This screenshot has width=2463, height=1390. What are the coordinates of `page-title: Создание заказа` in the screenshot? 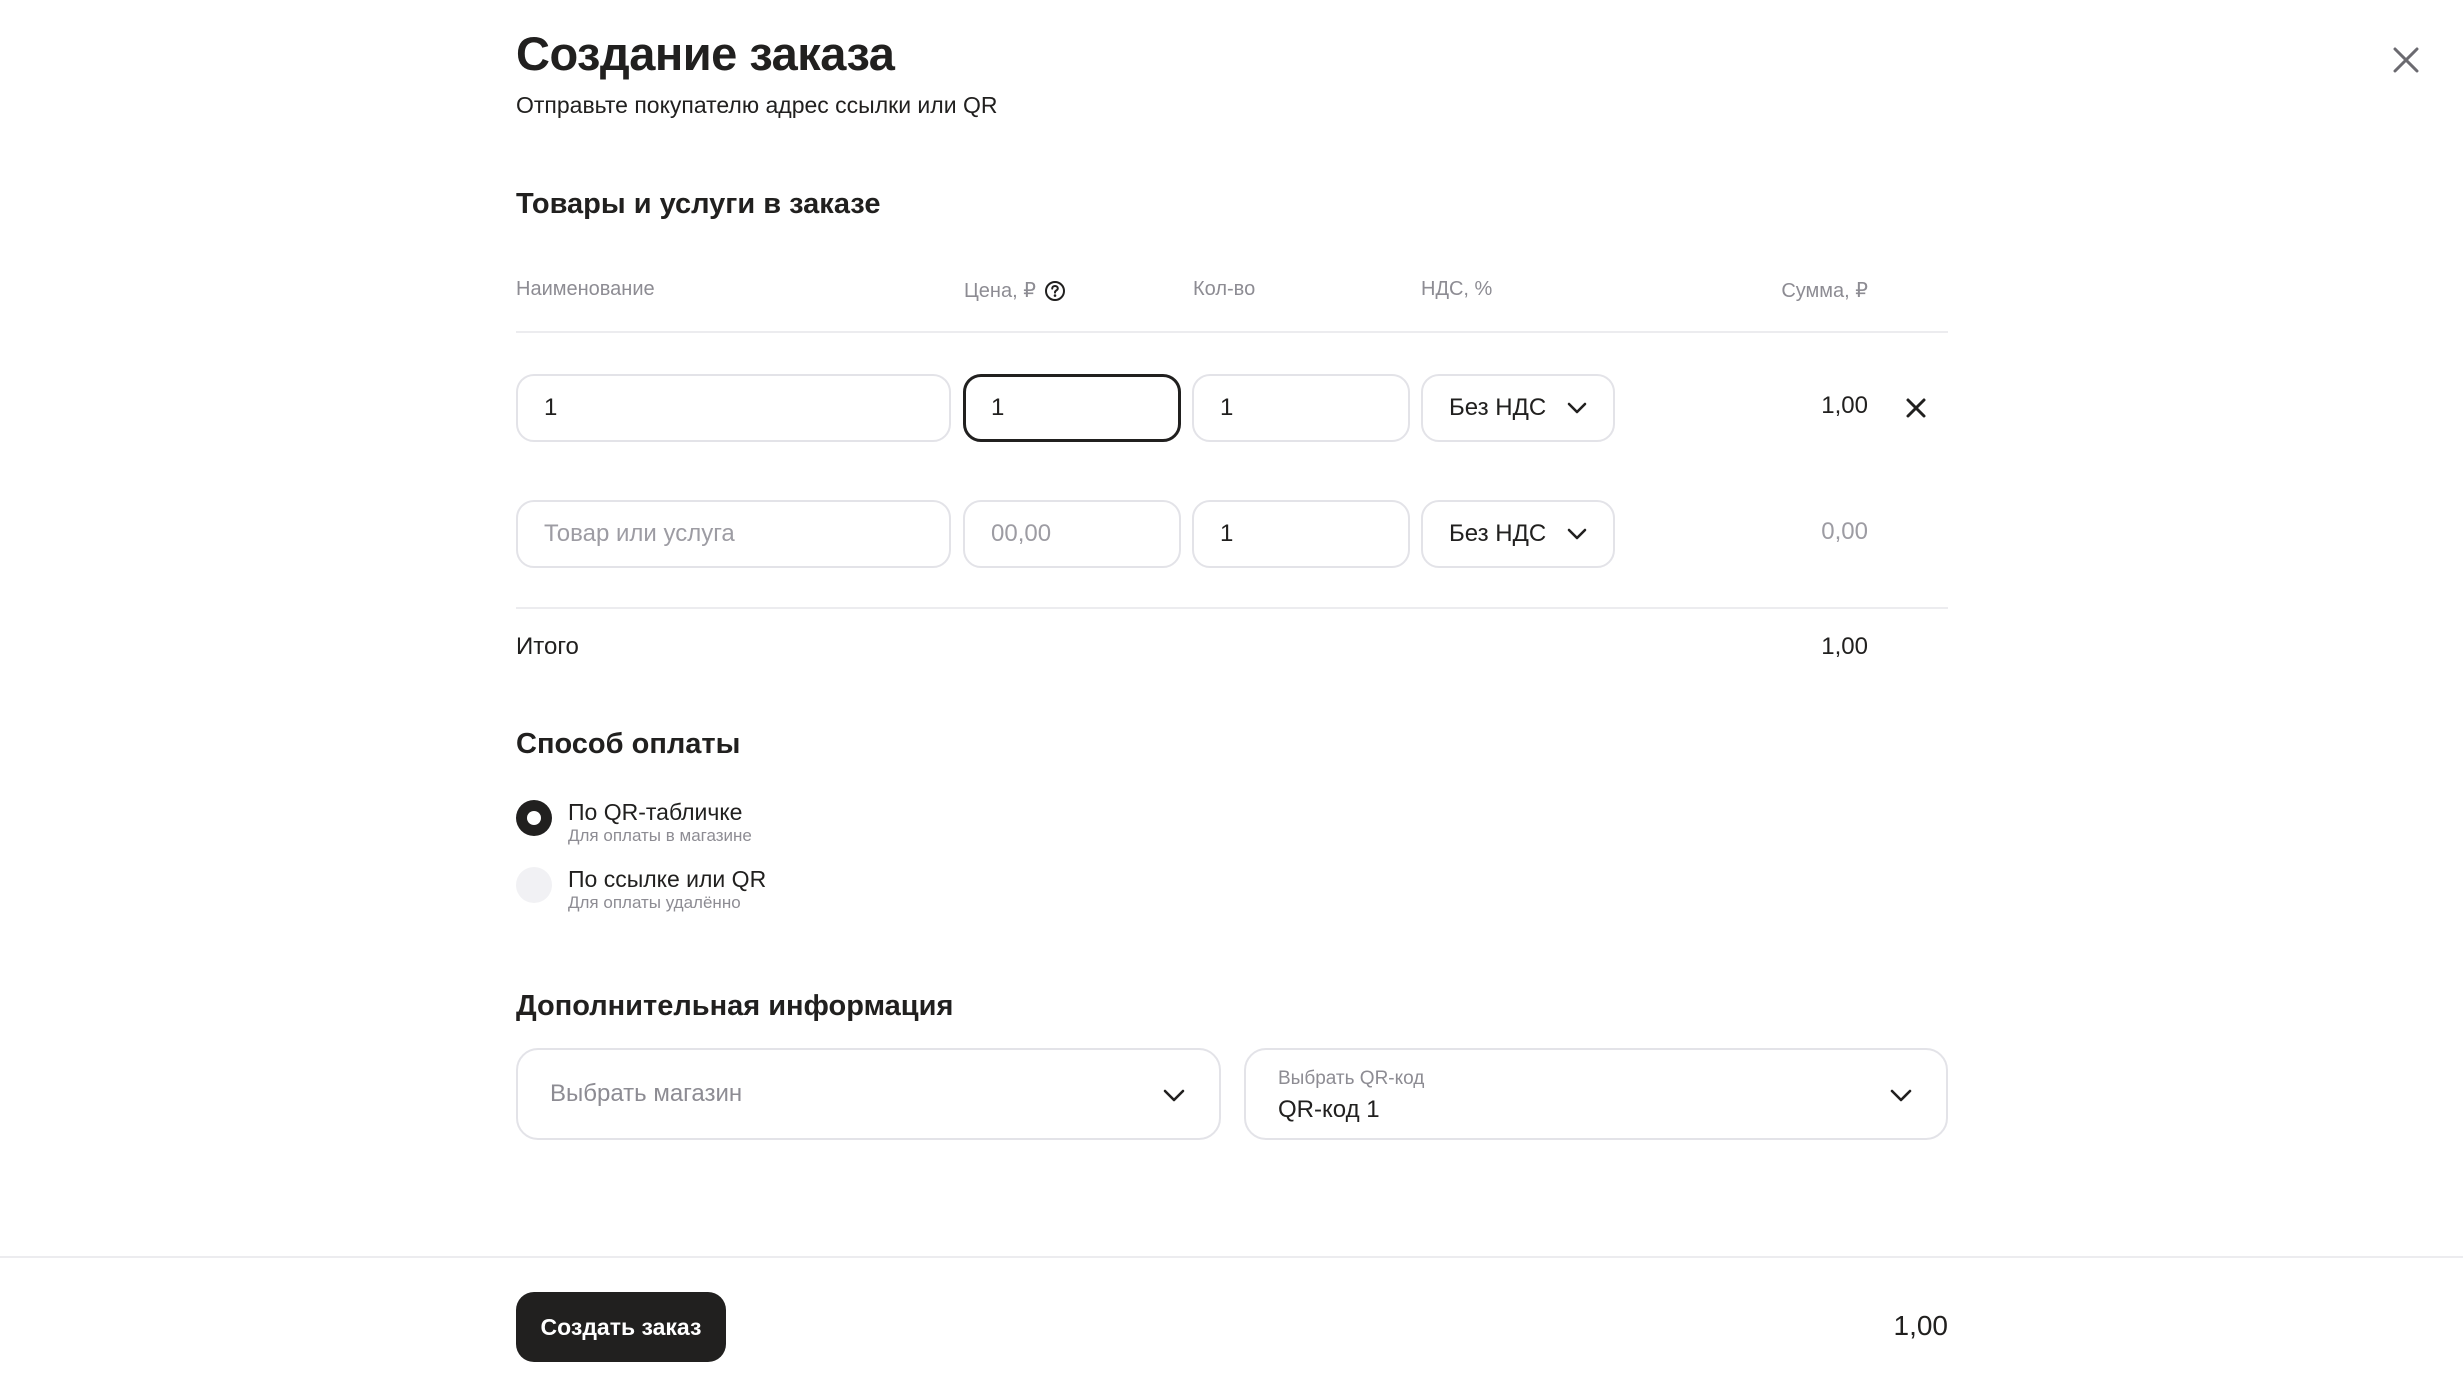 It's located at (705, 53).